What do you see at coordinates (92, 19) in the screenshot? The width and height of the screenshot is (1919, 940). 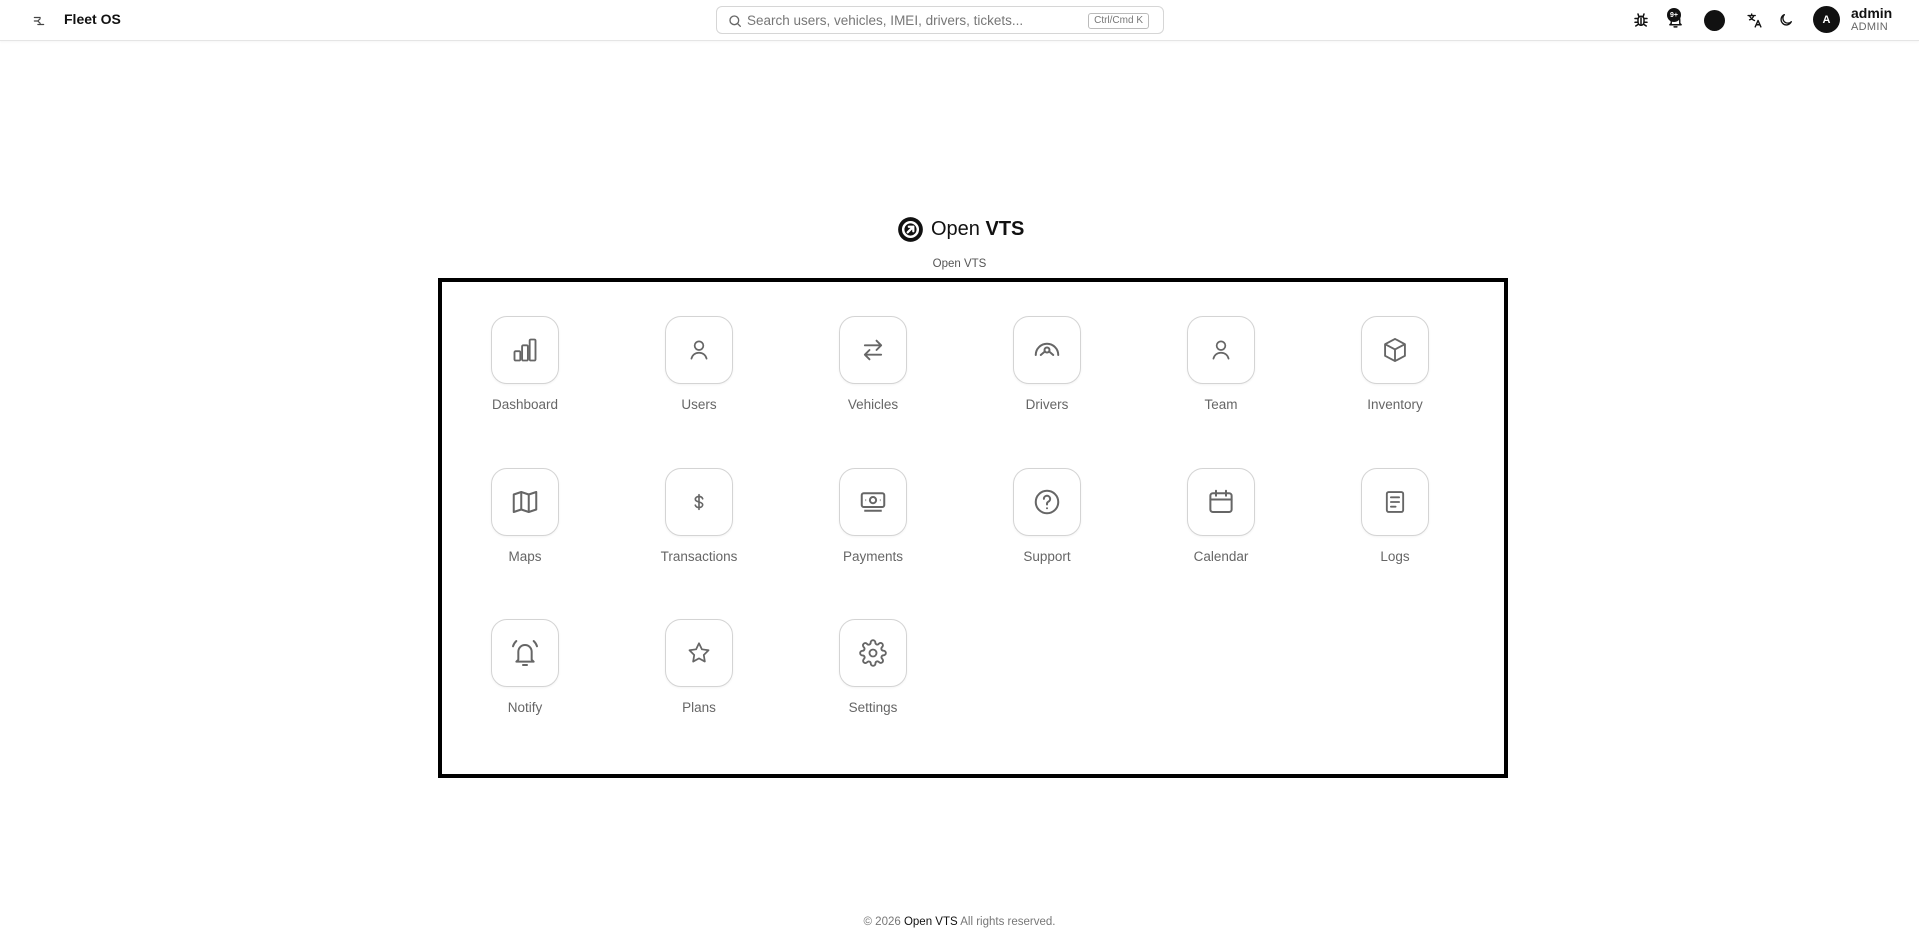 I see `brand-name: Fleet OS` at bounding box center [92, 19].